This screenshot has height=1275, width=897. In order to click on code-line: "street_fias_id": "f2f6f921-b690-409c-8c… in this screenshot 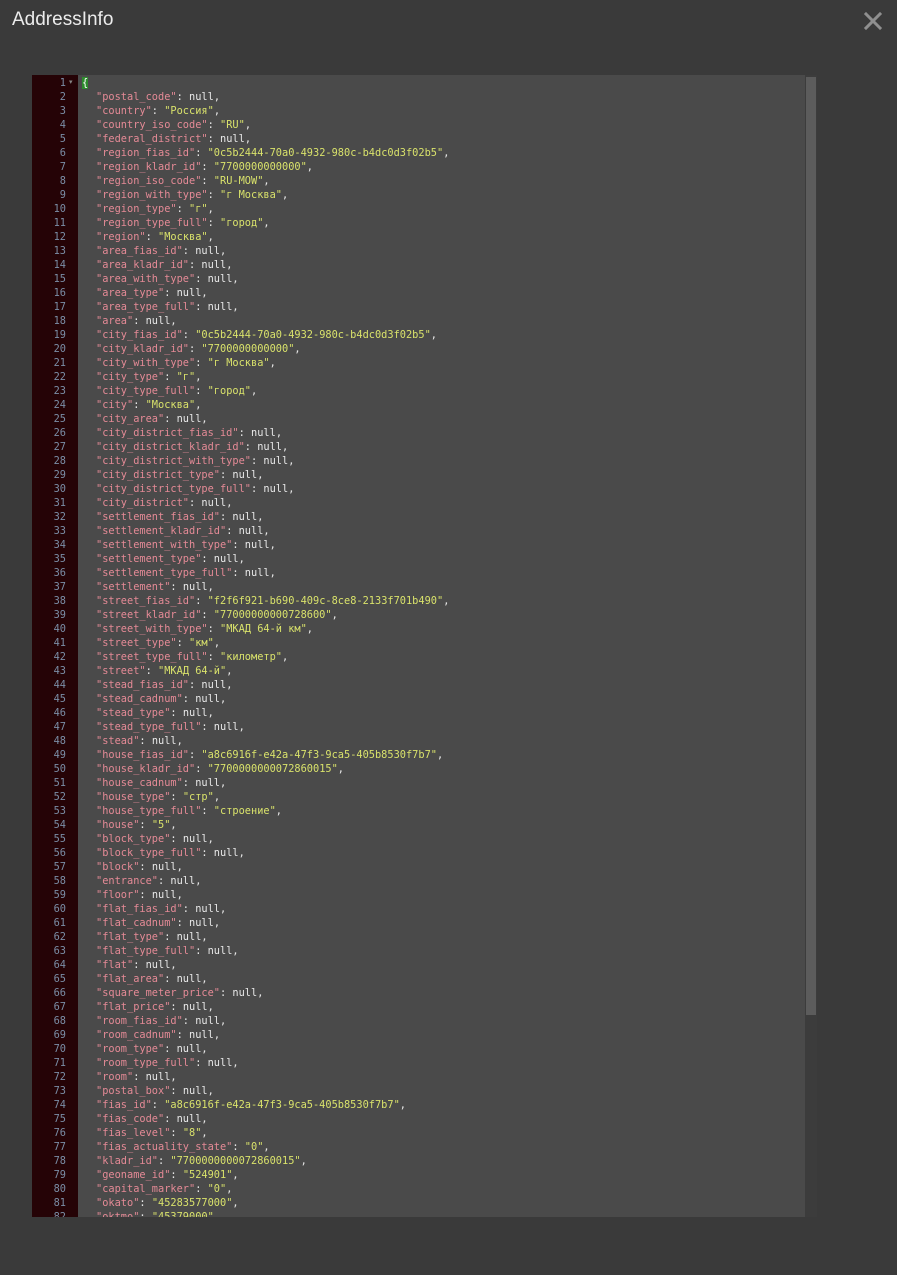, I will do `click(272, 601)`.